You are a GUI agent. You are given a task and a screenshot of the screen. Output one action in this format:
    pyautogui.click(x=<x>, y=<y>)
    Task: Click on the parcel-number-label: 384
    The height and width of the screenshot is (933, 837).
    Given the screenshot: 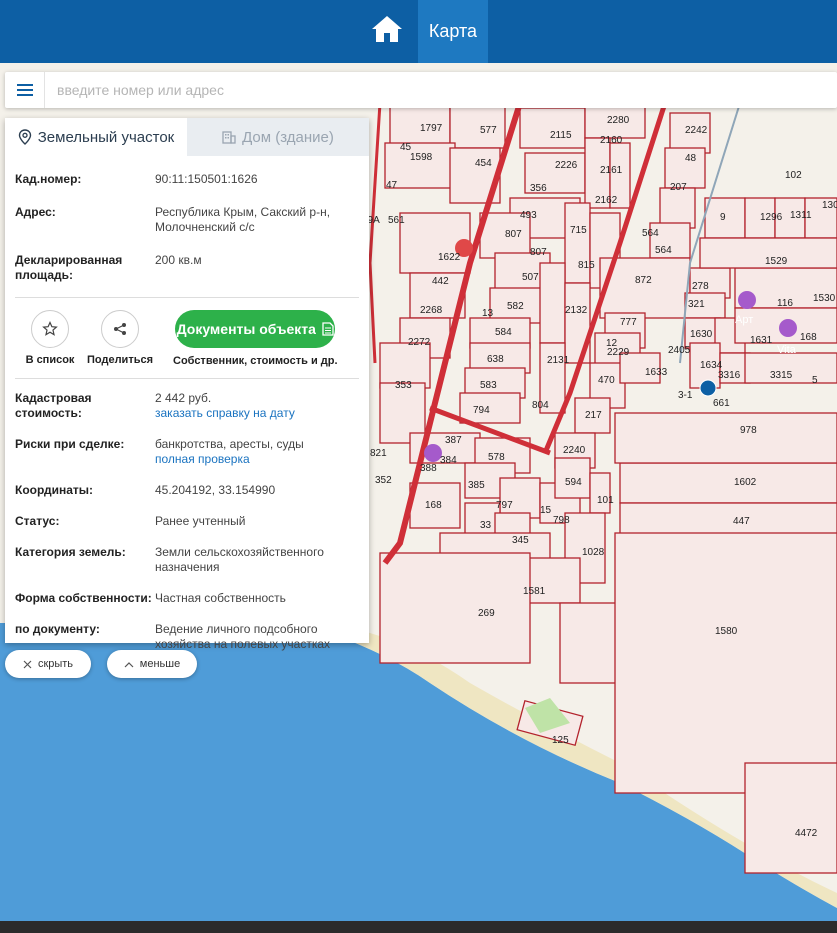 What is the action you would take?
    pyautogui.click(x=448, y=460)
    